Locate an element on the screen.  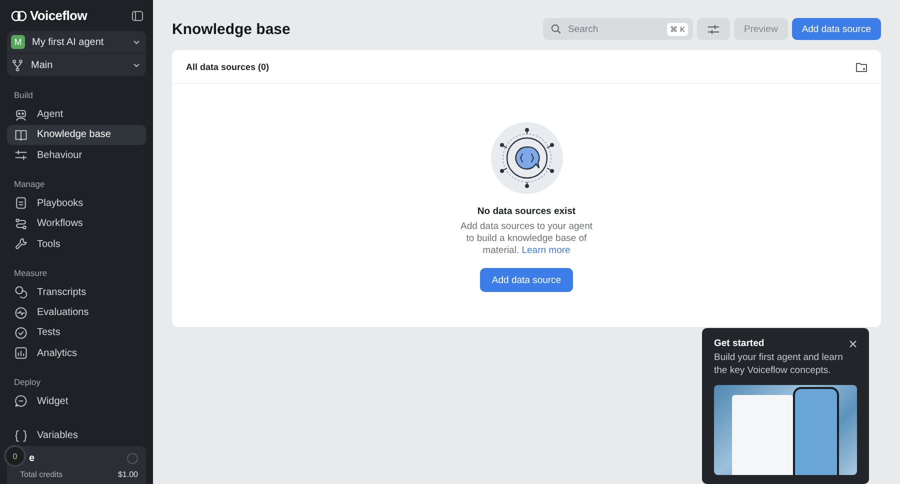
logo-icon is located at coordinates (19, 16).